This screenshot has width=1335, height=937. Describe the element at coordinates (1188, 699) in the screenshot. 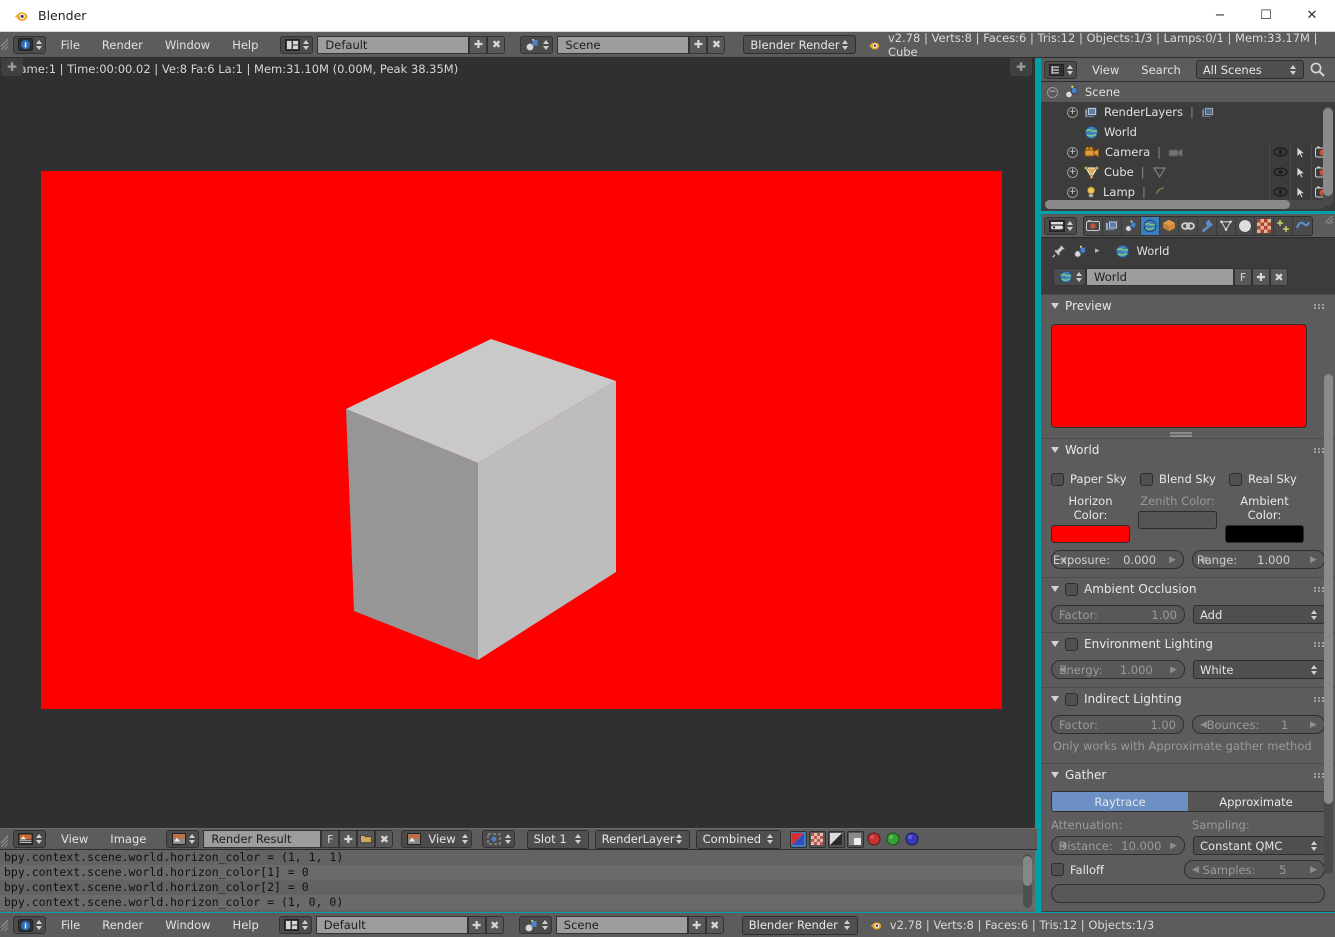

I see `panel-header-indirect-lighting: Indirect Lighting` at that location.